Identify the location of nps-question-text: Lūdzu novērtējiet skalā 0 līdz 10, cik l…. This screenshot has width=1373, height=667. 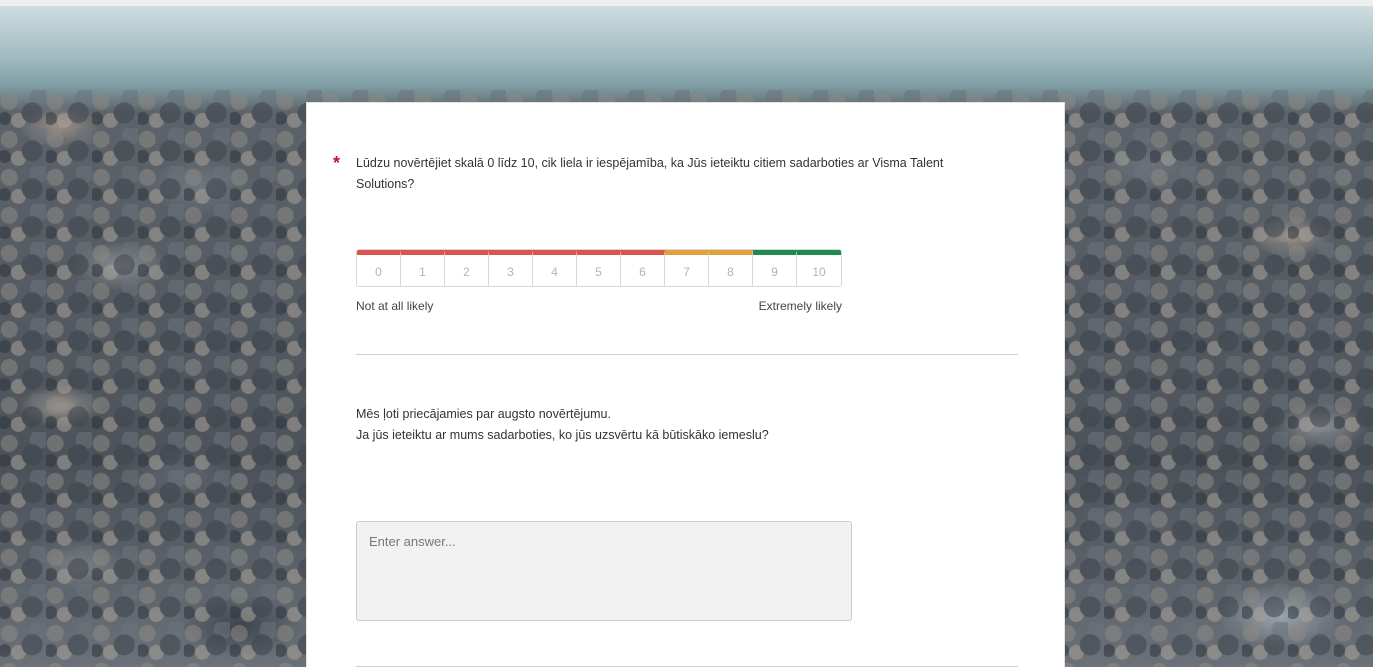
(650, 173).